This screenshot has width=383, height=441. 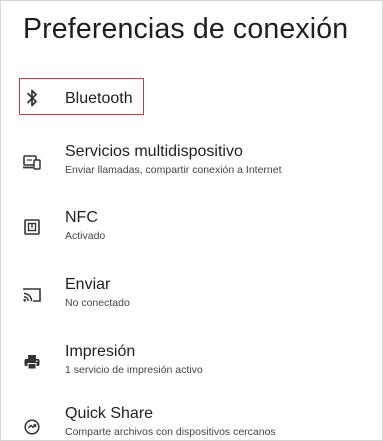 What do you see at coordinates (191, 362) in the screenshot?
I see `settings-item-printing: Impresión 1 servicio de impresión activo` at bounding box center [191, 362].